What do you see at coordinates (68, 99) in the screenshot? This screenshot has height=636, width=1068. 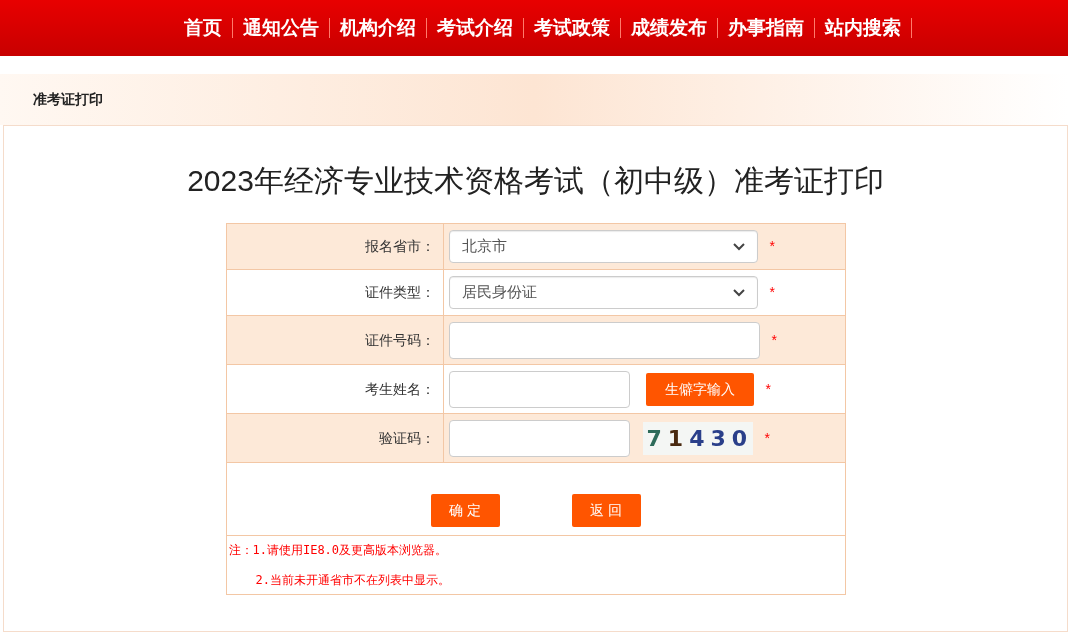 I see `breadcrumb-text: 准考证打印` at bounding box center [68, 99].